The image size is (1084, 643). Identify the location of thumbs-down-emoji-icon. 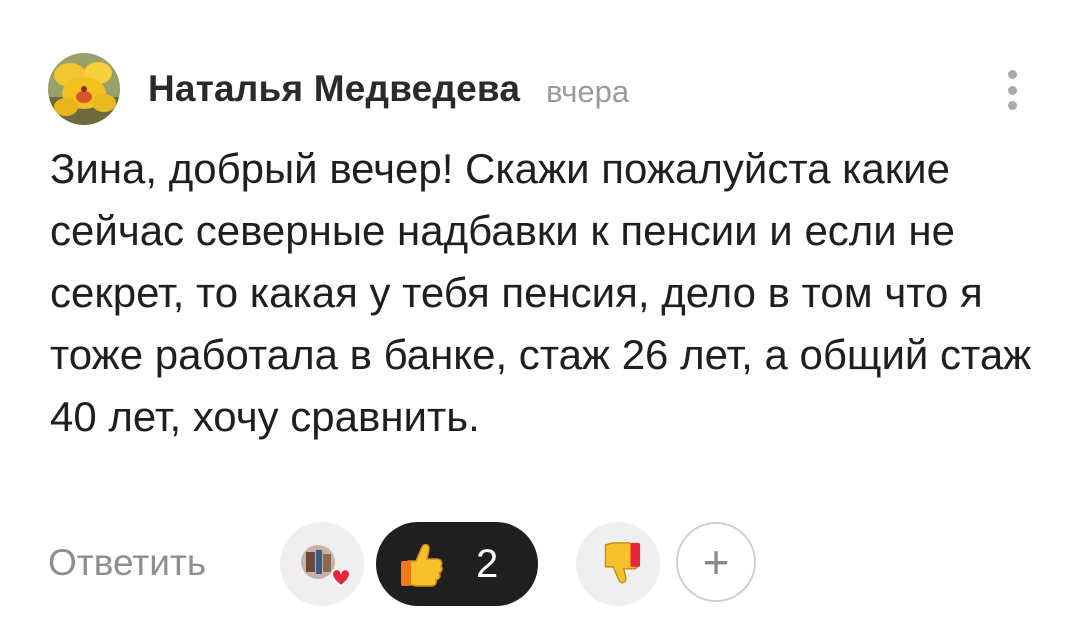
(622, 563).